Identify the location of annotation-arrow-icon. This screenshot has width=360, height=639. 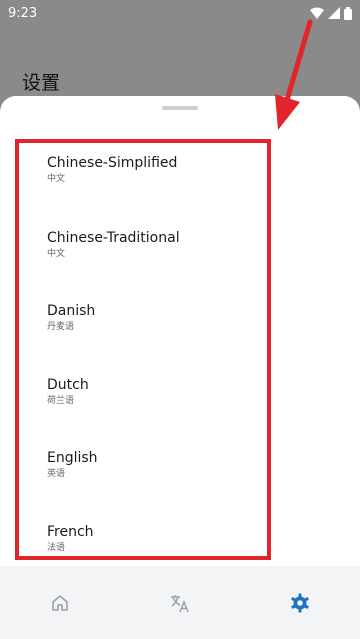
(294, 74).